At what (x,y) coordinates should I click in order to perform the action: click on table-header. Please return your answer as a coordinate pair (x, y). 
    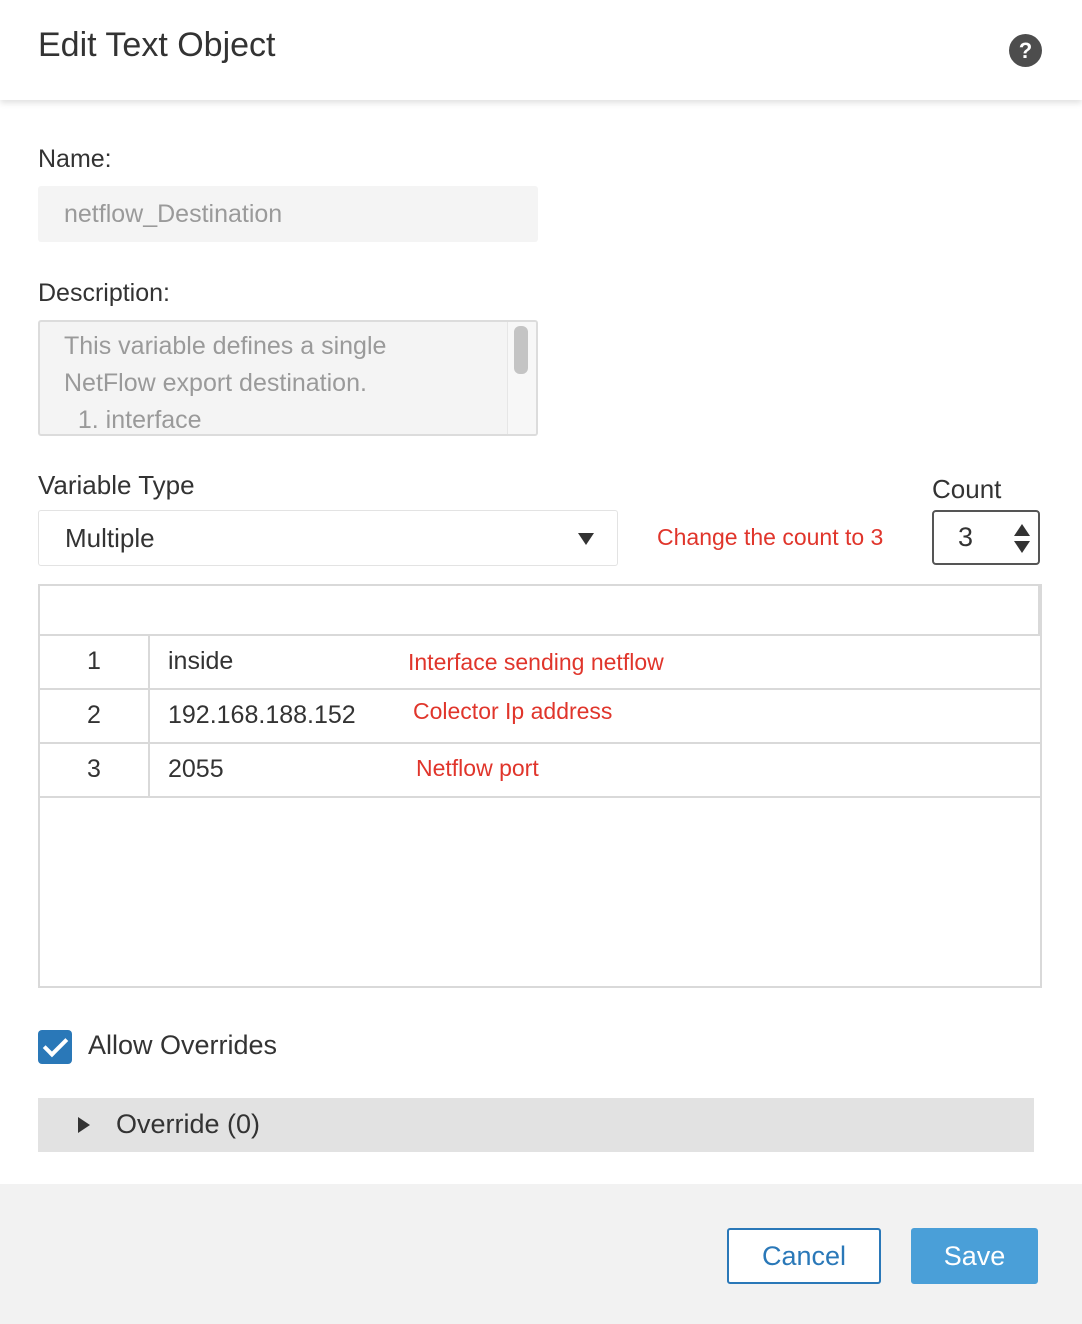
    Looking at the image, I should click on (540, 611).